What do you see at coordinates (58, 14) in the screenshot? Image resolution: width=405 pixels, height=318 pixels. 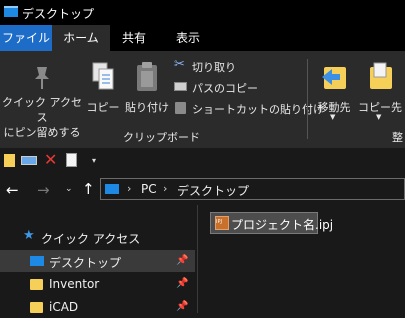 I see `window-title: デスクトップ` at bounding box center [58, 14].